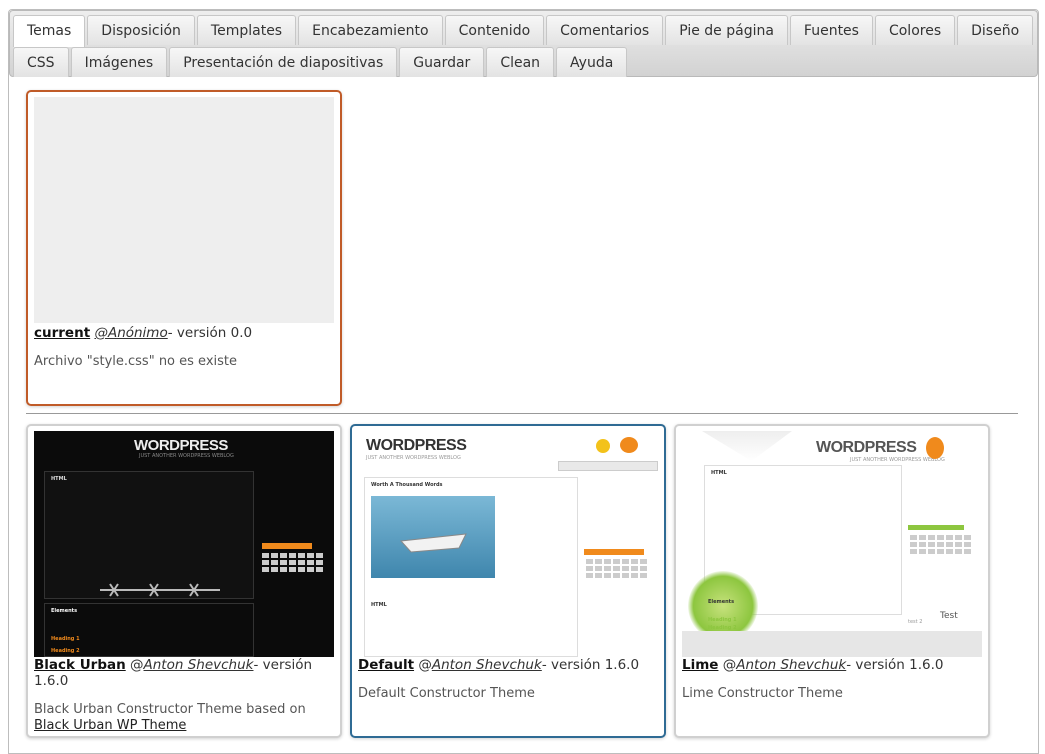 The image size is (1045, 754). What do you see at coordinates (605, 30) in the screenshot?
I see `tab-comentarios: Comentarios` at bounding box center [605, 30].